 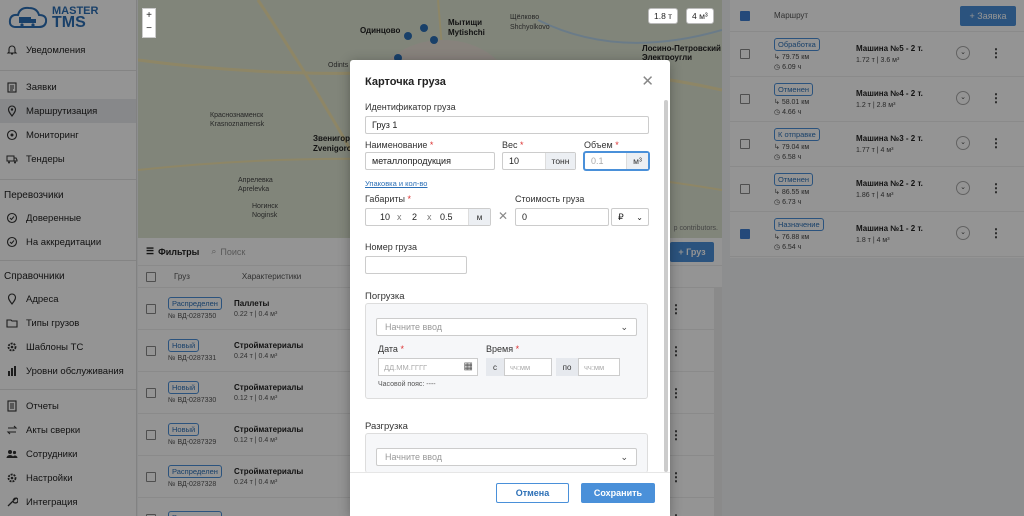 What do you see at coordinates (446, 217) in the screenshot?
I see `height-value: 0.5` at bounding box center [446, 217].